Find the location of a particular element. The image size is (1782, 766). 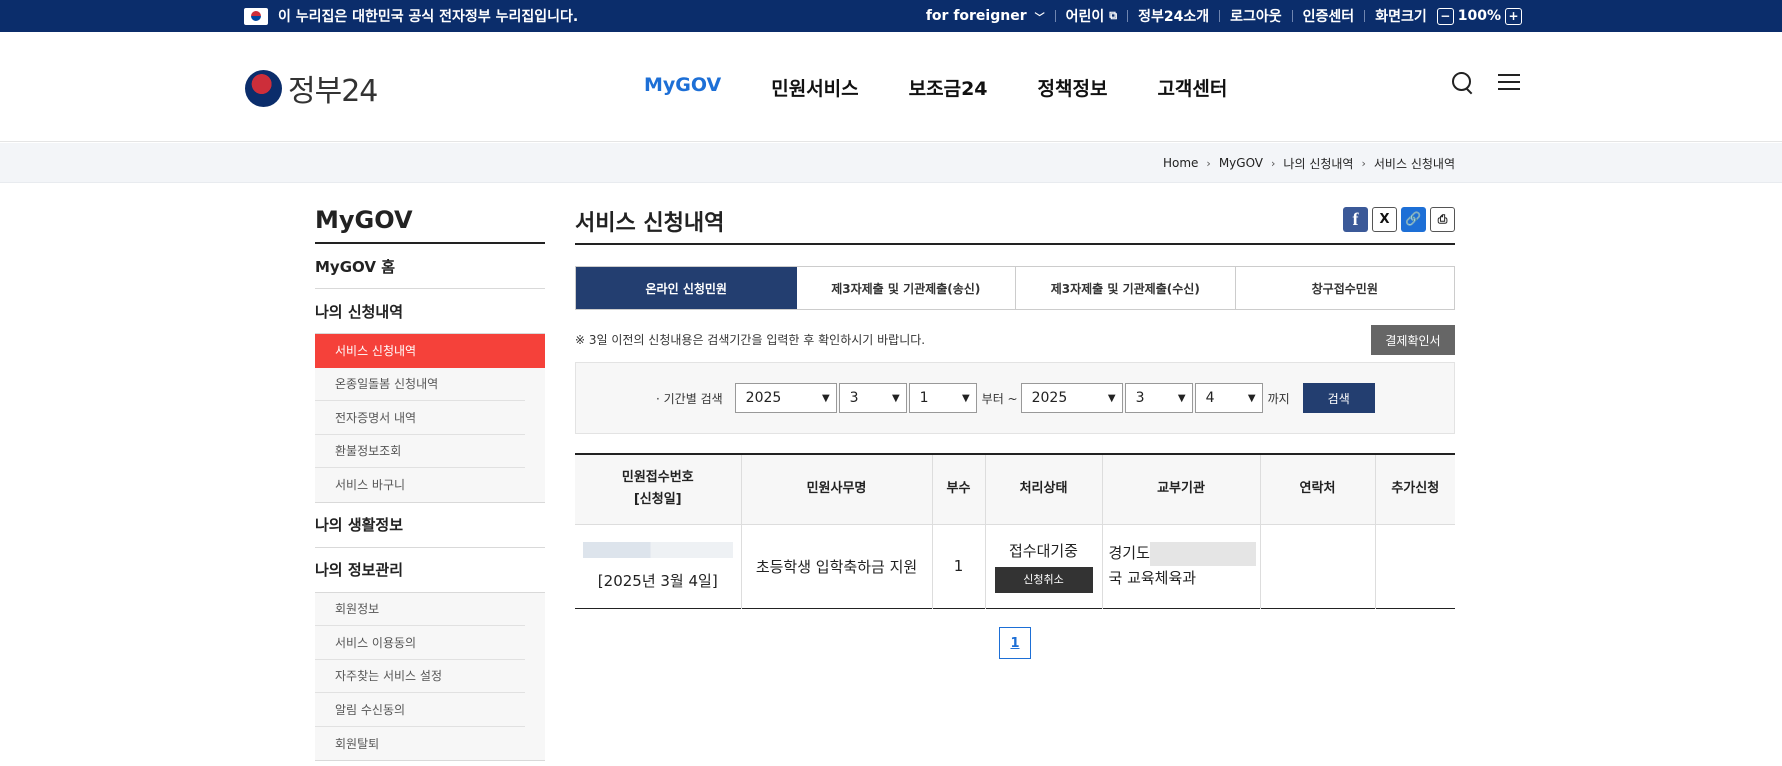

search-button: 검색 is located at coordinates (1338, 398).